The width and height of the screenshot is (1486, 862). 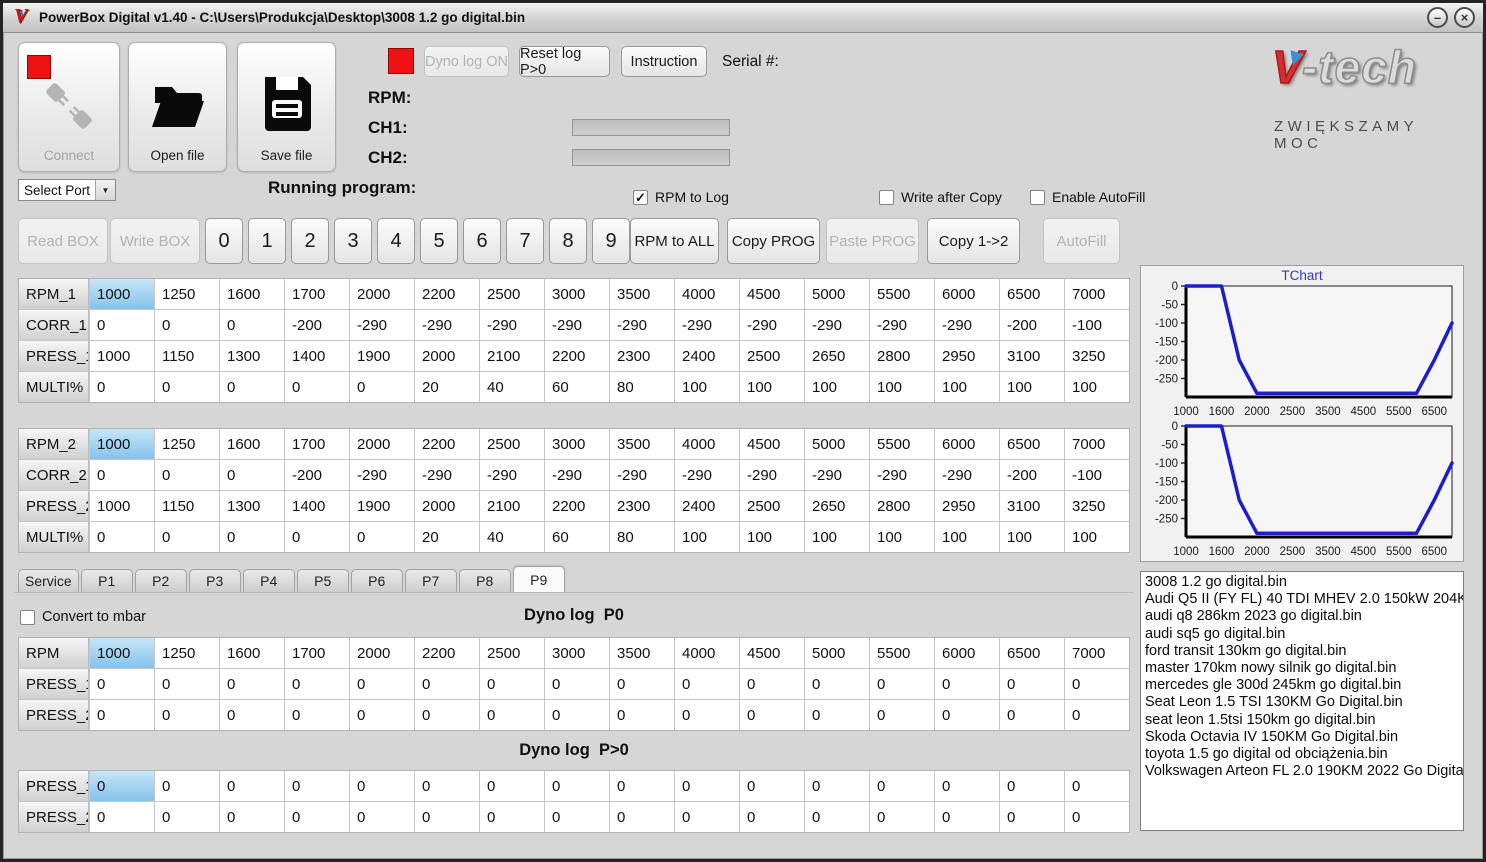 What do you see at coordinates (1464, 17) in the screenshot?
I see `close-button: ×` at bounding box center [1464, 17].